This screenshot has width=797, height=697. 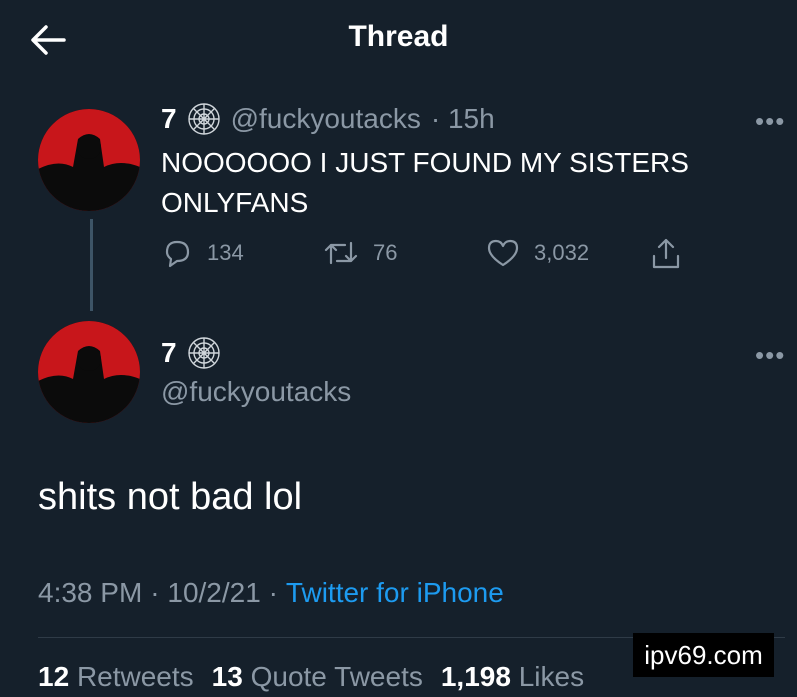 I want to click on tweet-header: 7 @fuckyoutacks · 15h, so click(x=328, y=119).